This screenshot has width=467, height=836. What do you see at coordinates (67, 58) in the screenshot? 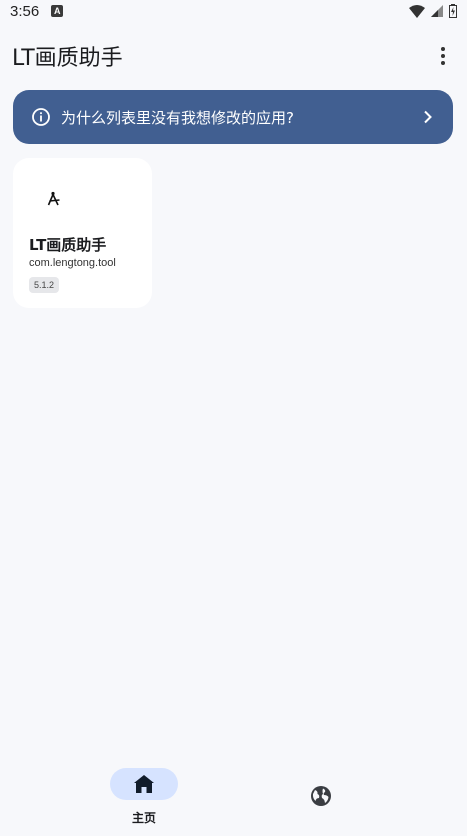
I see `page-title: LT画质助手` at bounding box center [67, 58].